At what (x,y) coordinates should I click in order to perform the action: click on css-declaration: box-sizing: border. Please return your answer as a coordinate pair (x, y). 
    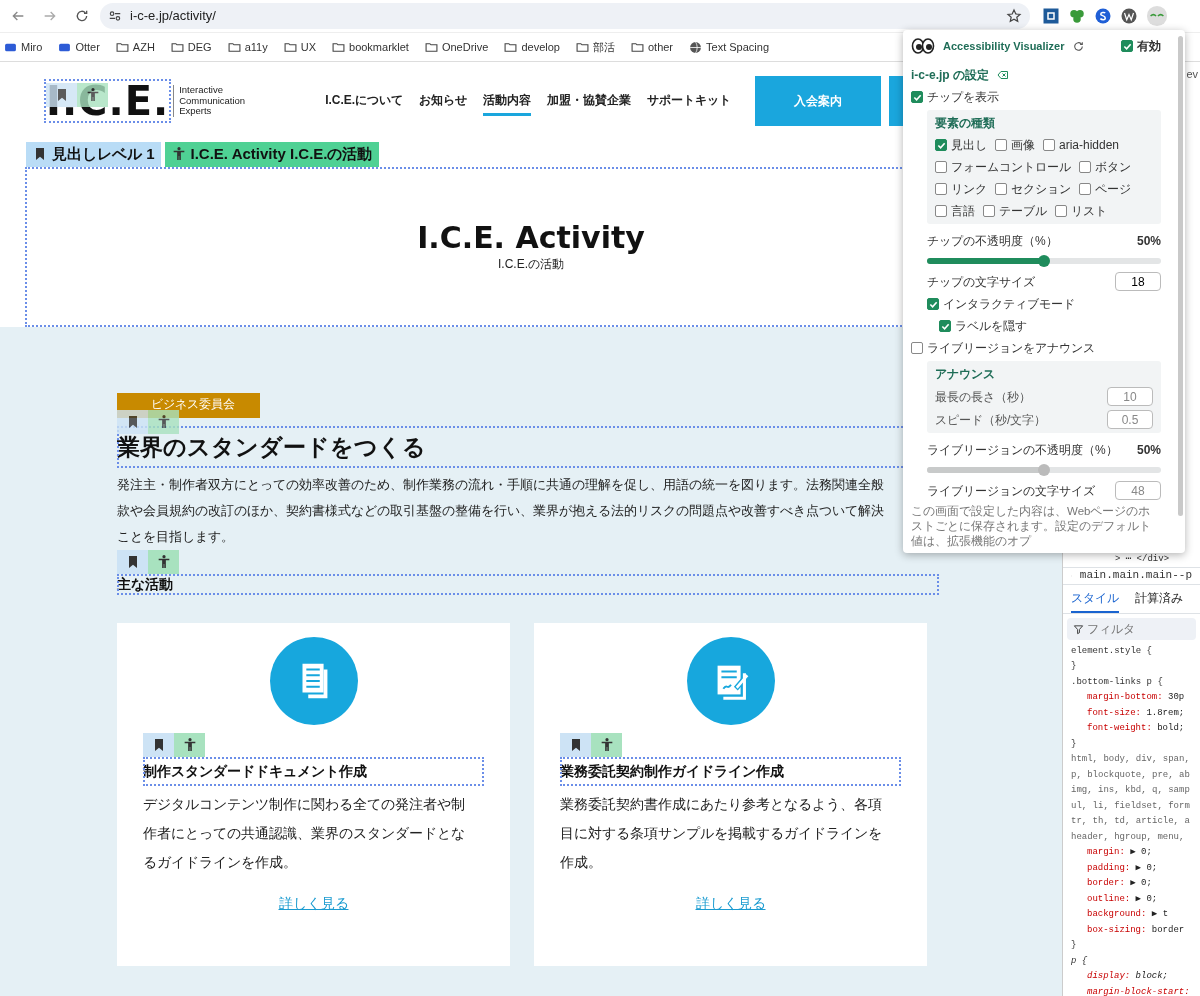
    Looking at the image, I should click on (1136, 930).